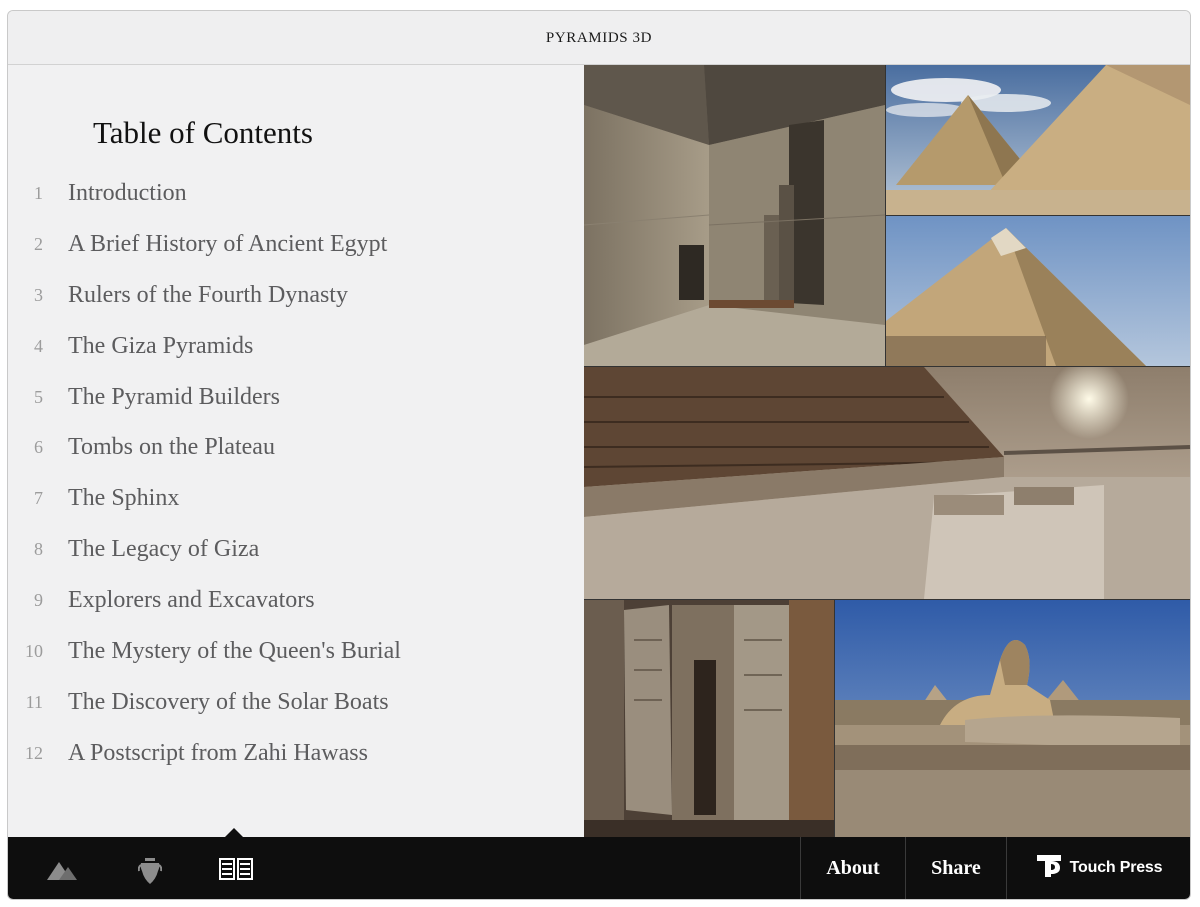  Describe the element at coordinates (208, 294) in the screenshot. I see `toc-item-label: Rulers of the Fourth Dynasty` at that location.